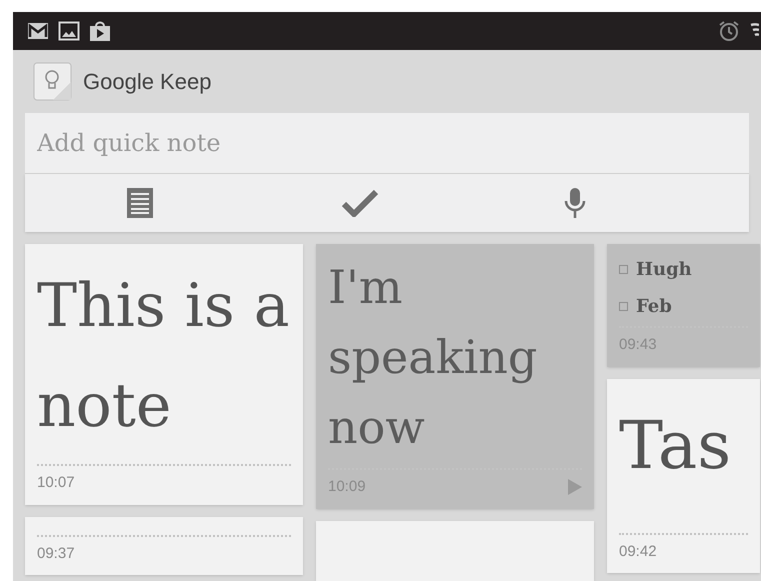  What do you see at coordinates (38, 31) in the screenshot?
I see `mail-icon` at bounding box center [38, 31].